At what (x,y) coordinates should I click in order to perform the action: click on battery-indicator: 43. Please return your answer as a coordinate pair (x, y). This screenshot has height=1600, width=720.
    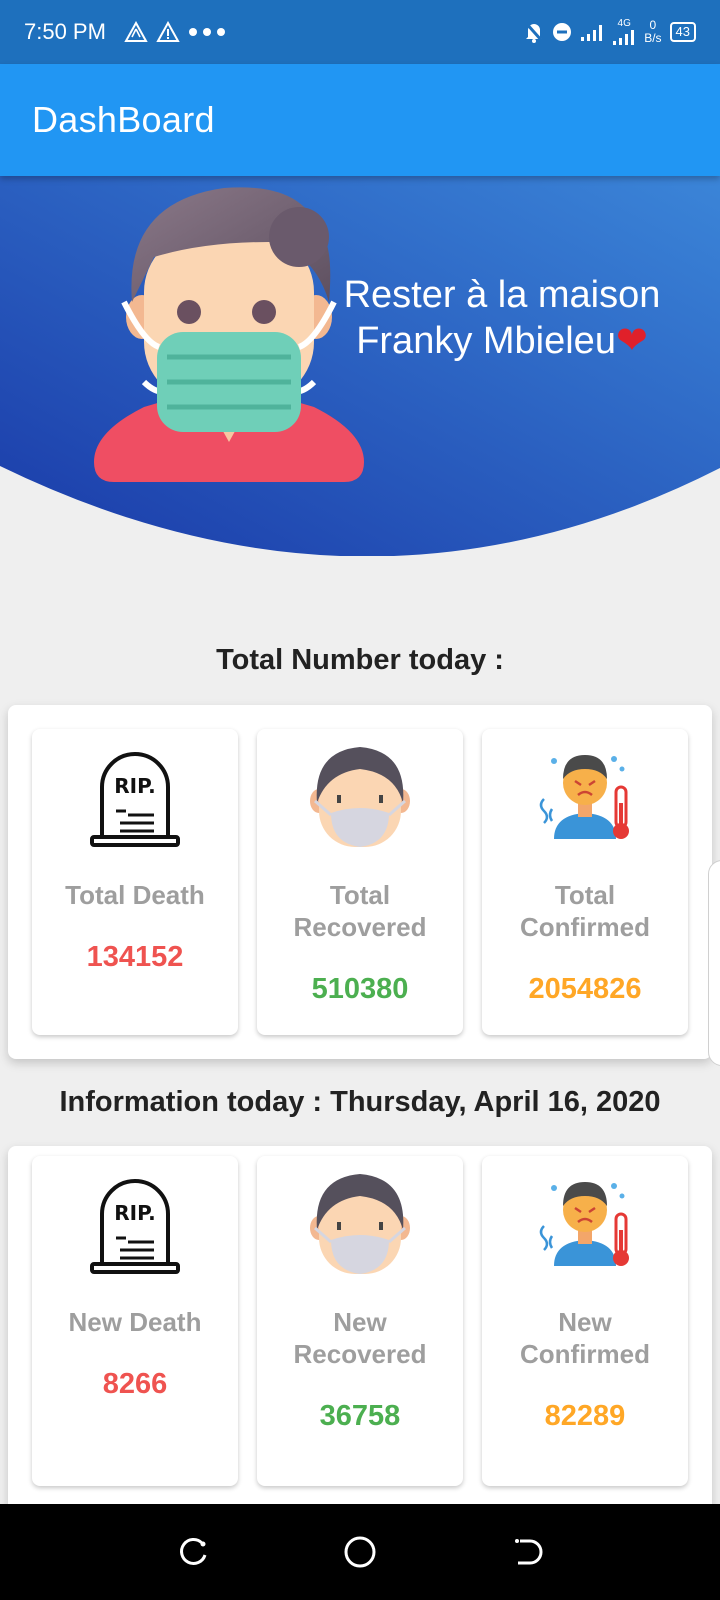
    Looking at the image, I should click on (682, 32).